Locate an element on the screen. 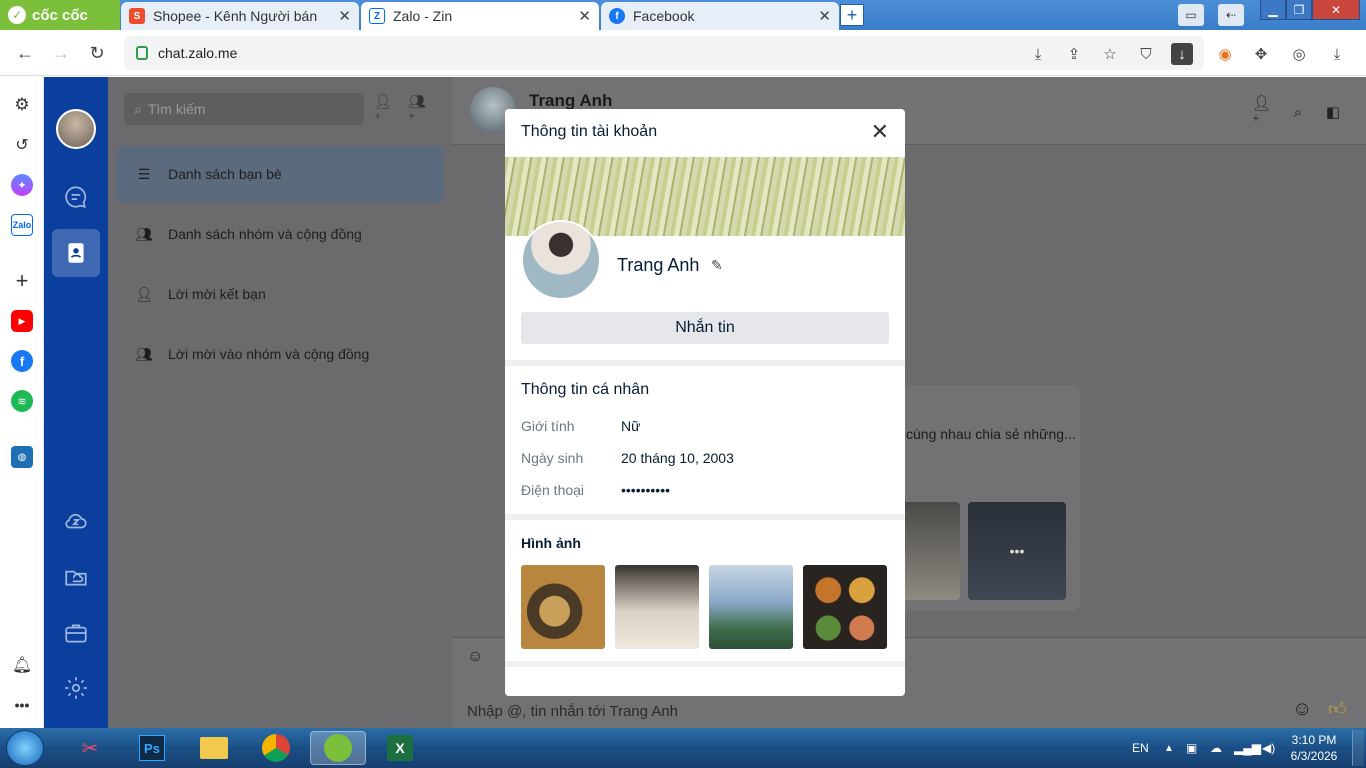 The width and height of the screenshot is (1366, 768). chat-search-icon: ⌕ is located at coordinates (1298, 112).